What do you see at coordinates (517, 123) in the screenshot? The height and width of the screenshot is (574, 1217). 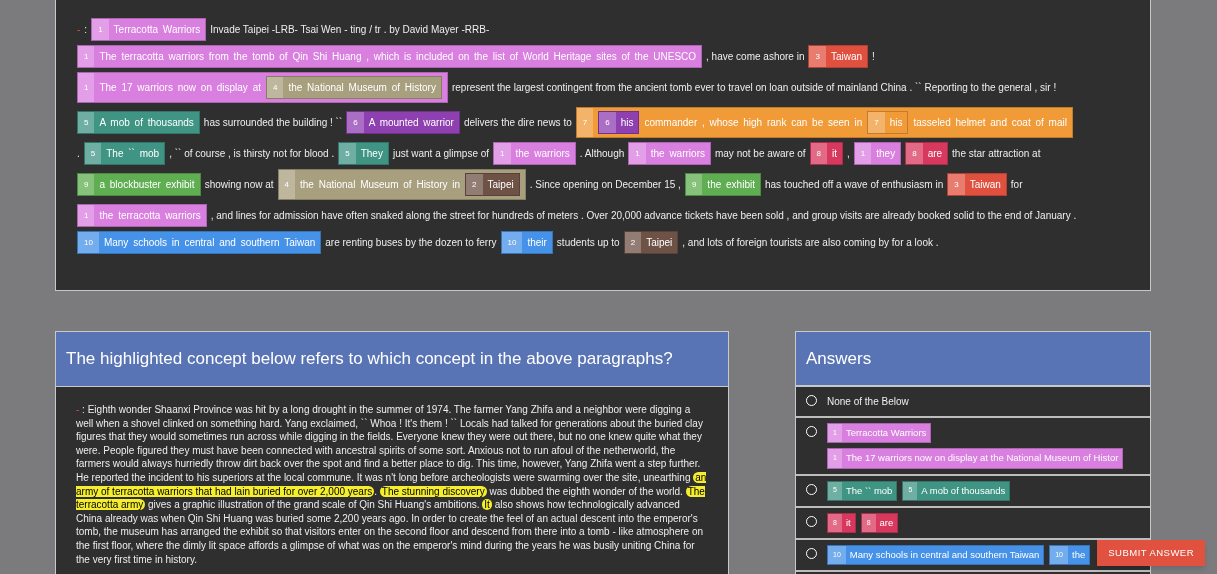 I see `sentence-text: delivers the dire news to` at bounding box center [517, 123].